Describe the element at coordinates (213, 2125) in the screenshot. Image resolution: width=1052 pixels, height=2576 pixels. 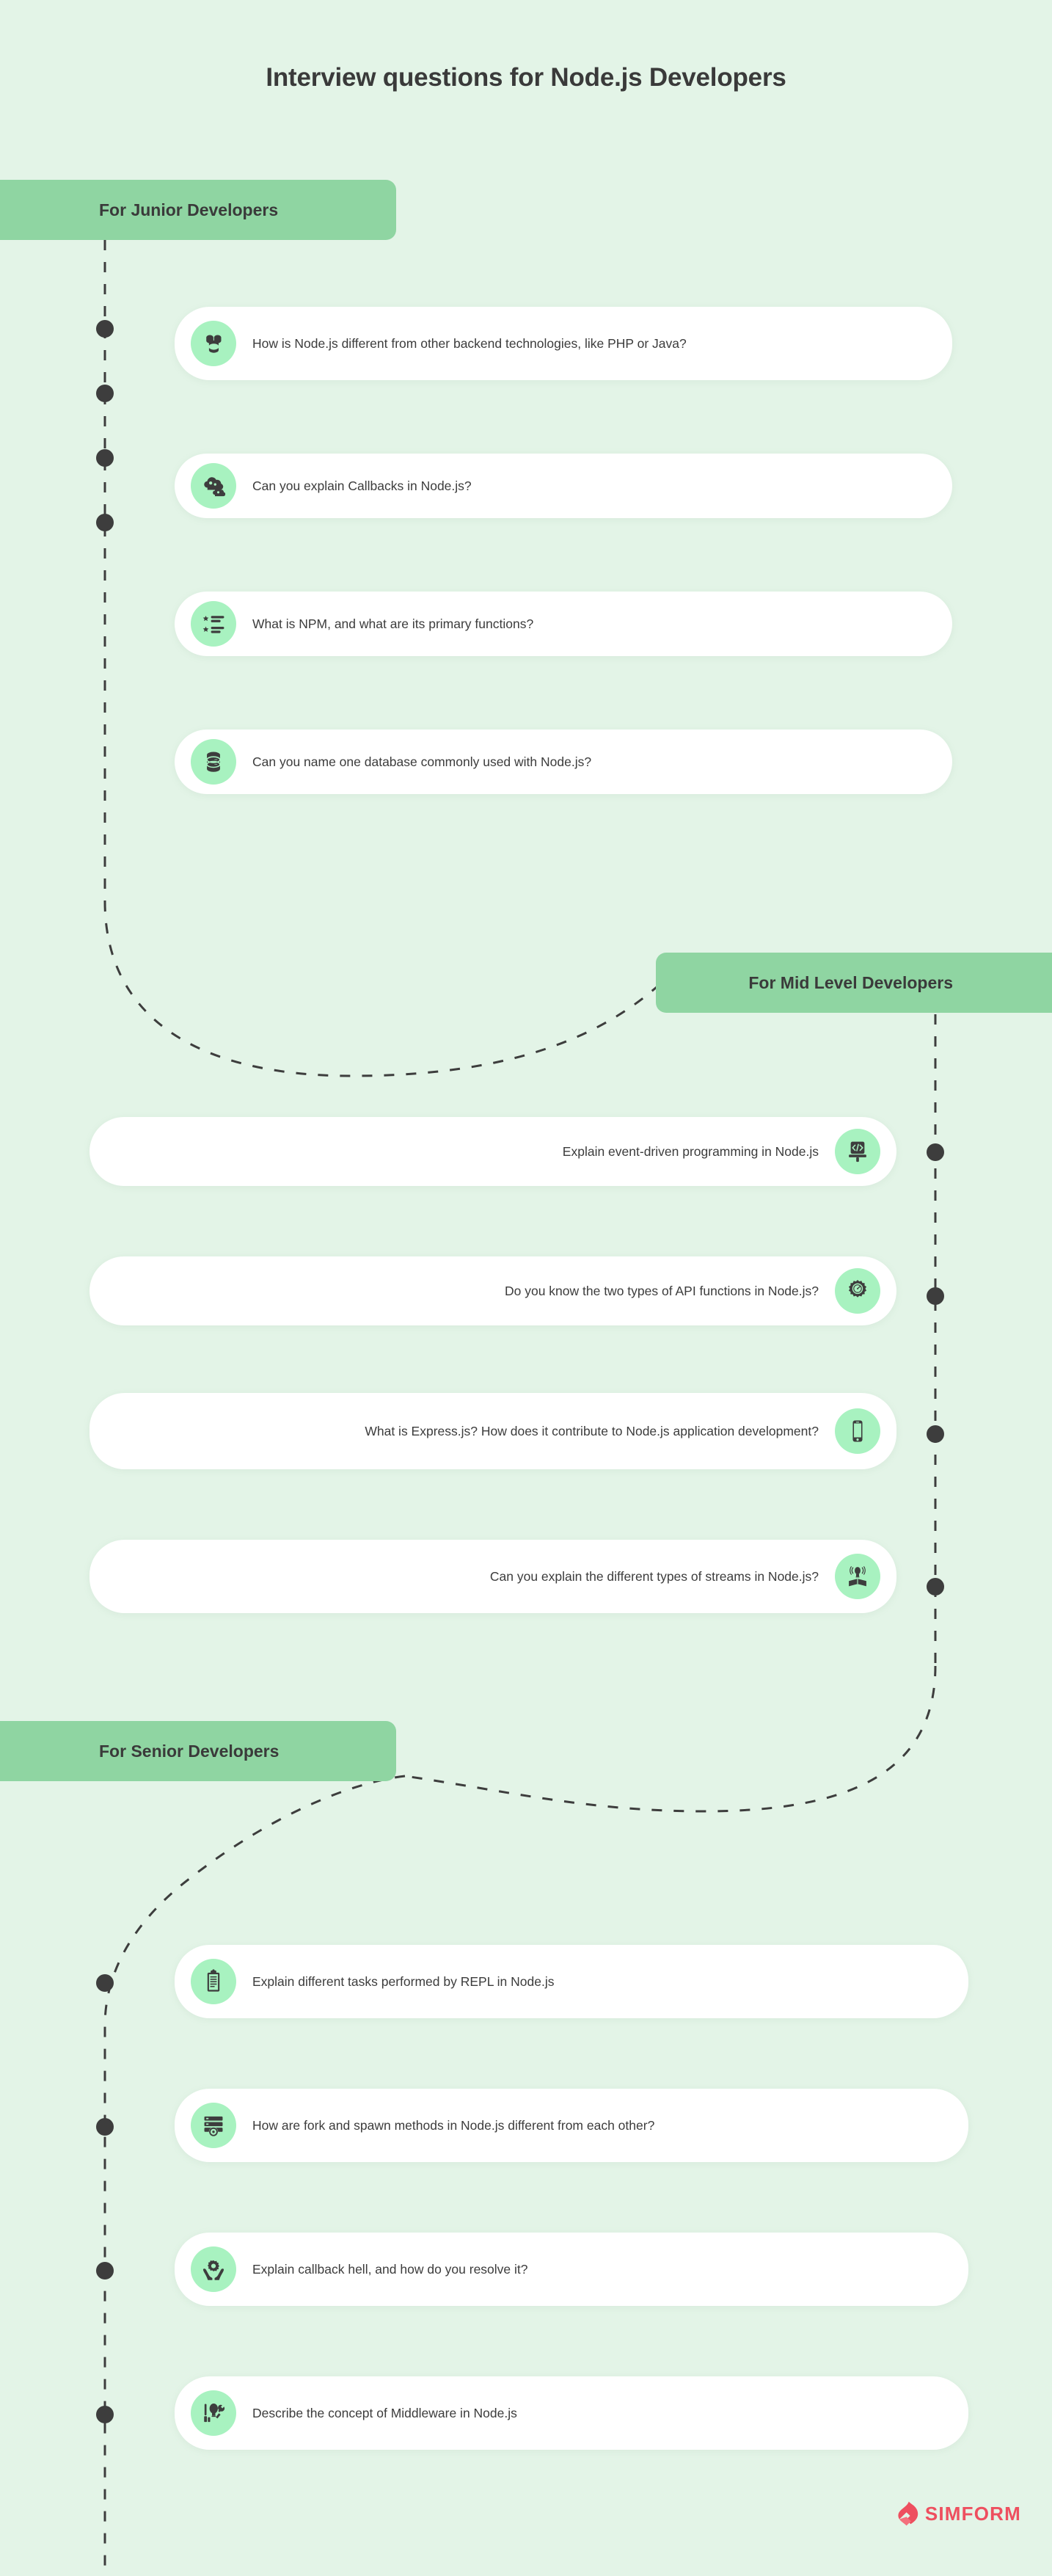
I see `server-search-icon` at that location.